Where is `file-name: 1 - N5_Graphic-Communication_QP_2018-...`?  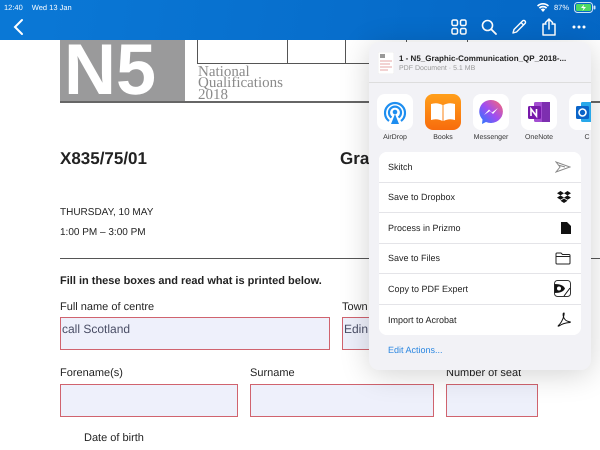
file-name: 1 - N5_Graphic-Communication_QP_2018-... is located at coordinates (482, 58).